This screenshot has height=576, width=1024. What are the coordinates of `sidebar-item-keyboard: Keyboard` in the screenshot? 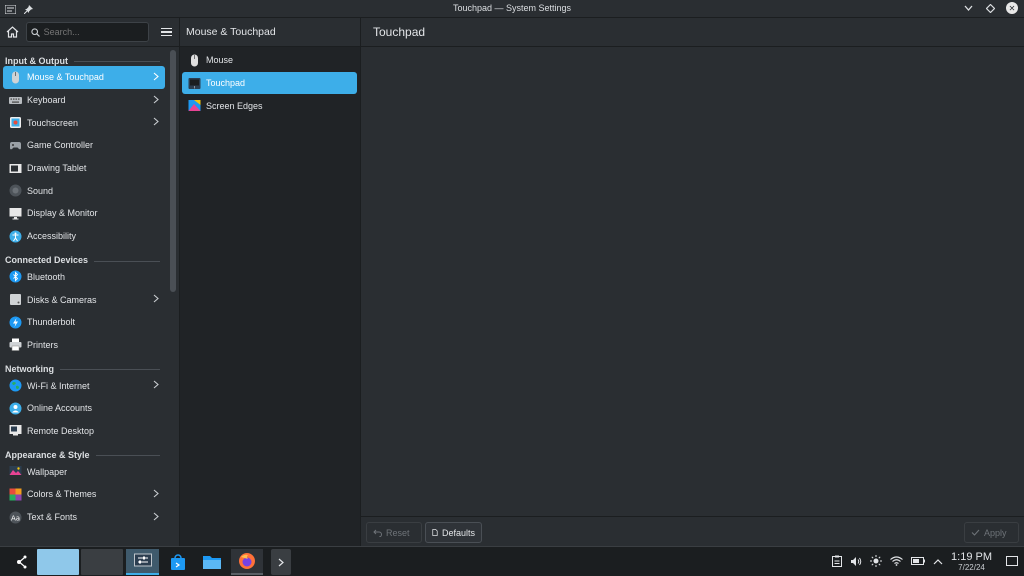 It's located at (84, 100).